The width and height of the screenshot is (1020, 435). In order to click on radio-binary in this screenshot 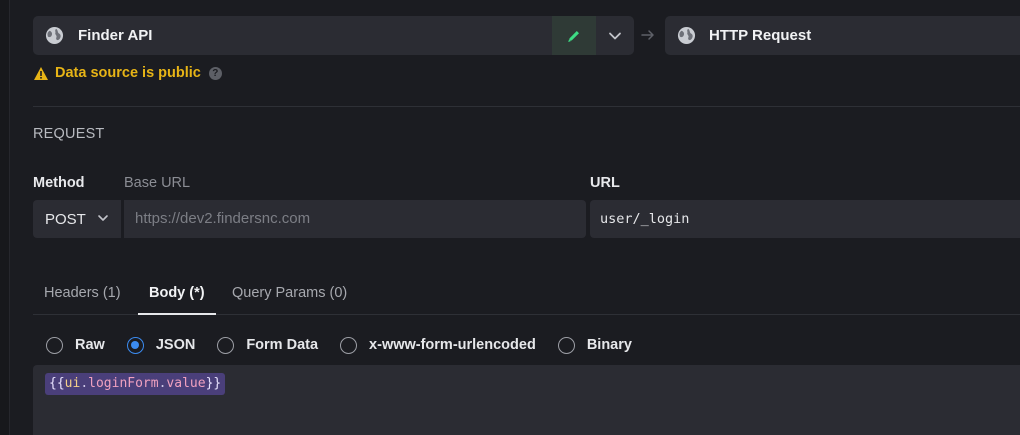, I will do `click(566, 345)`.